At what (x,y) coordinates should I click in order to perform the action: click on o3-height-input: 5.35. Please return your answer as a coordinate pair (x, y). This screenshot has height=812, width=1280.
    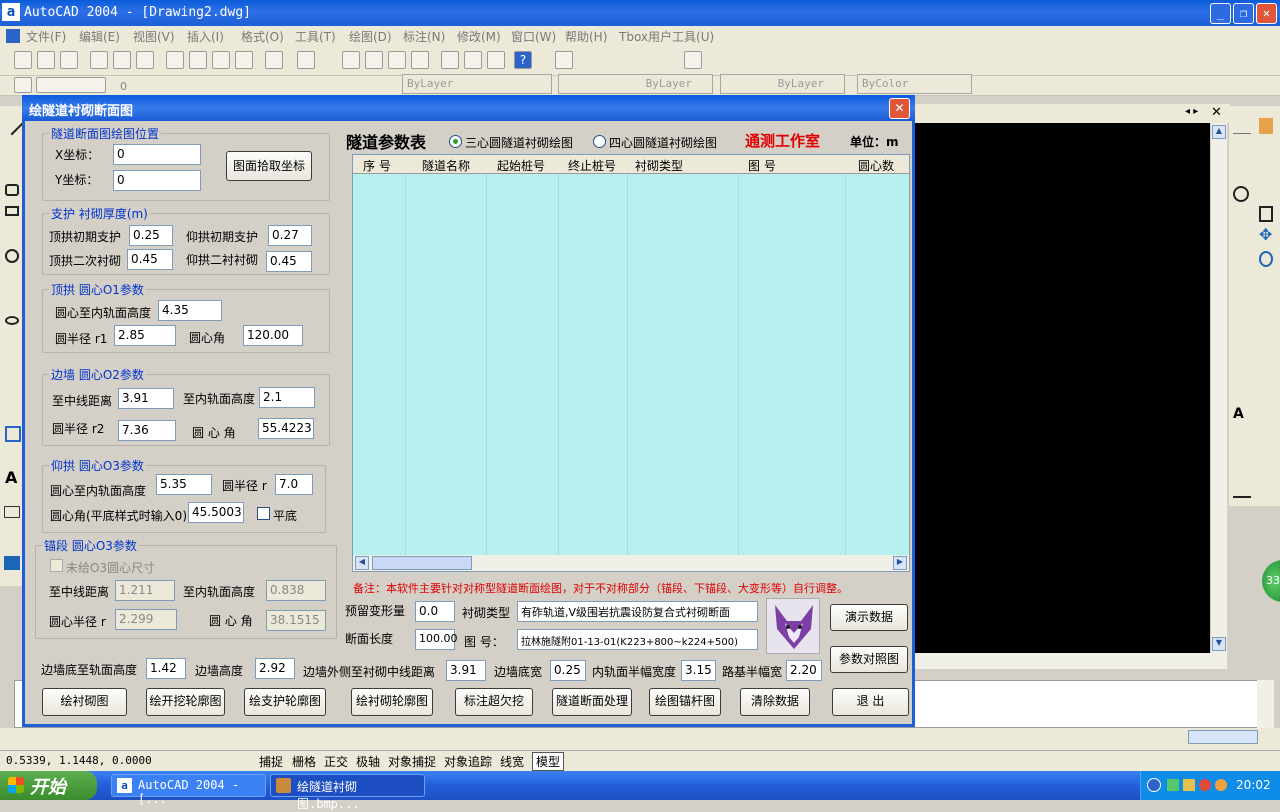
    Looking at the image, I should click on (184, 484).